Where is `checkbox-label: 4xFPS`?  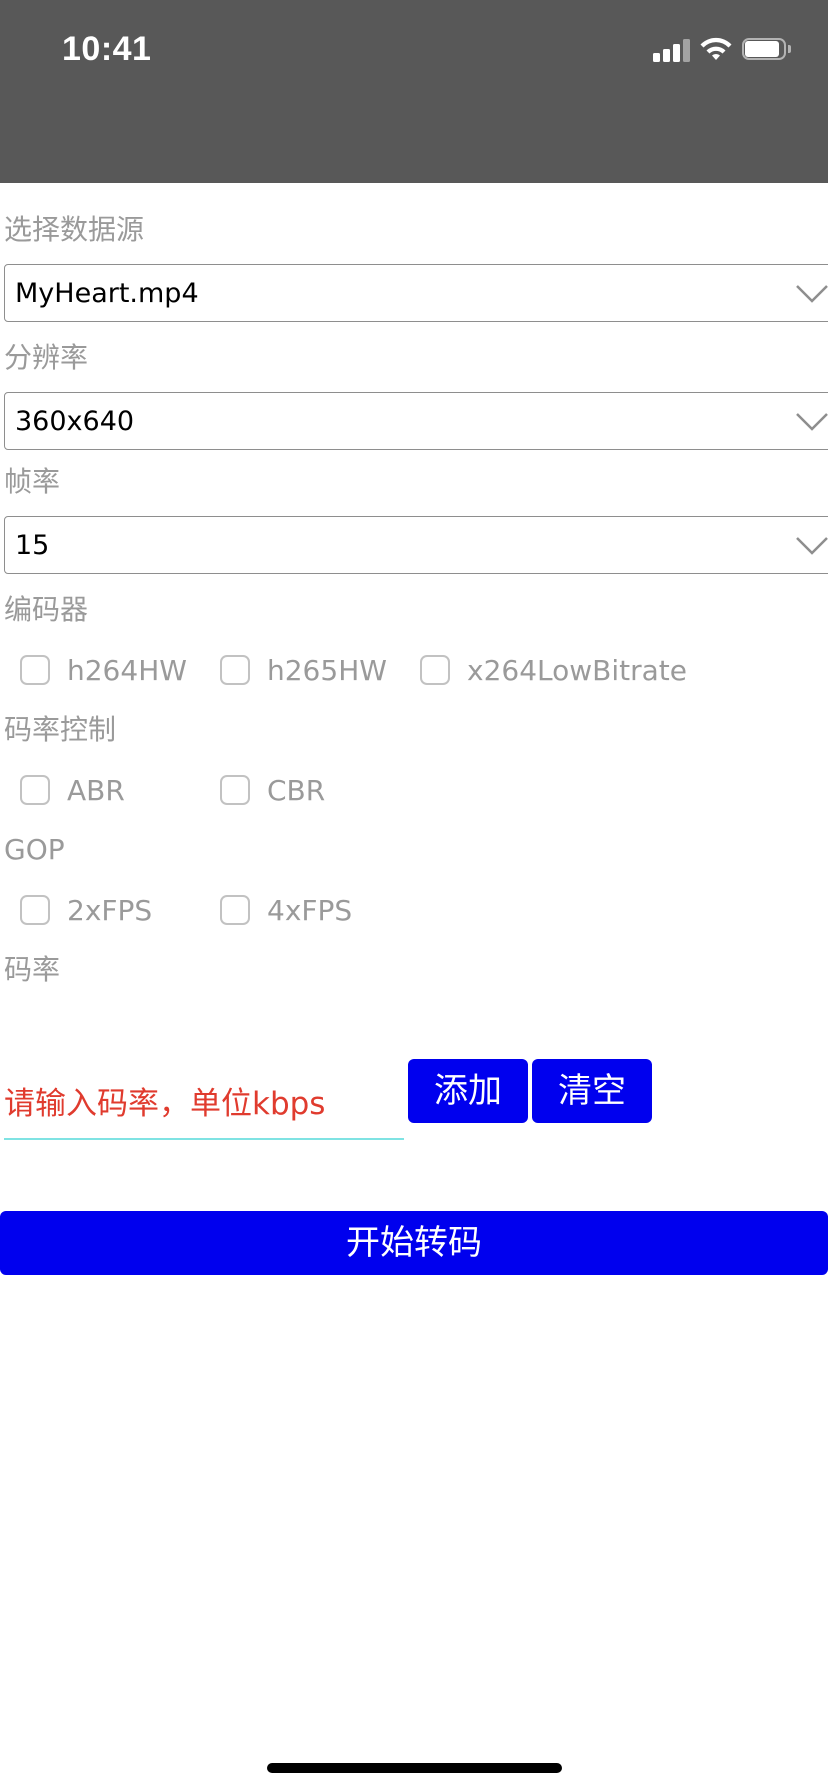 checkbox-label: 4xFPS is located at coordinates (310, 910).